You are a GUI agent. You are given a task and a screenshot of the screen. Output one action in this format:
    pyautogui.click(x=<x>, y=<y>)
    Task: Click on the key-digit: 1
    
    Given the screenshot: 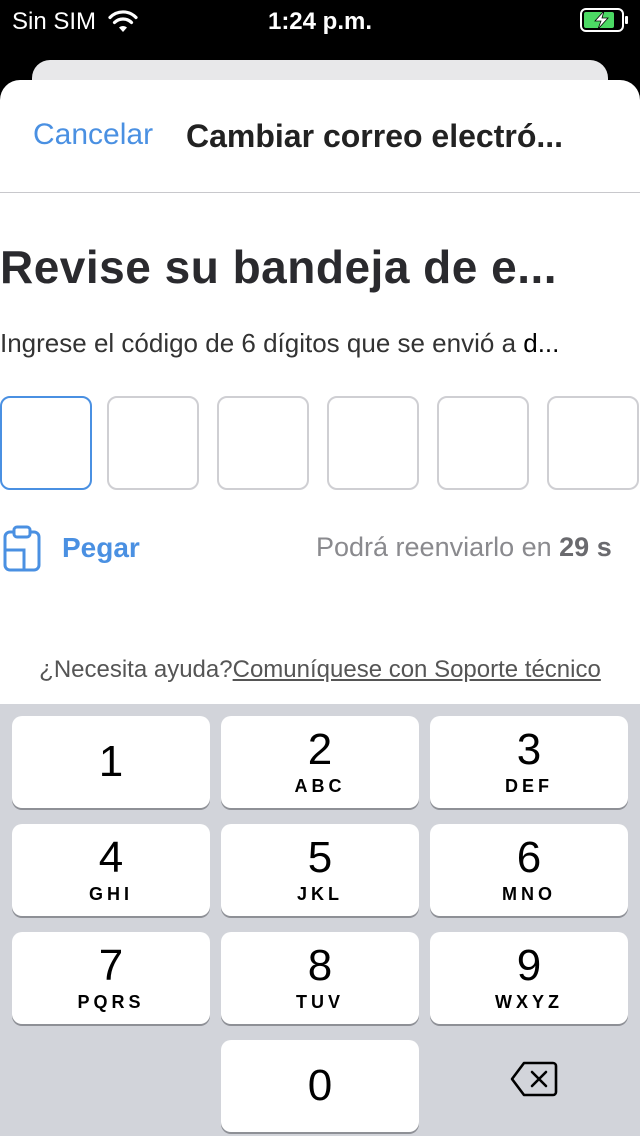 What is the action you would take?
    pyautogui.click(x=111, y=761)
    